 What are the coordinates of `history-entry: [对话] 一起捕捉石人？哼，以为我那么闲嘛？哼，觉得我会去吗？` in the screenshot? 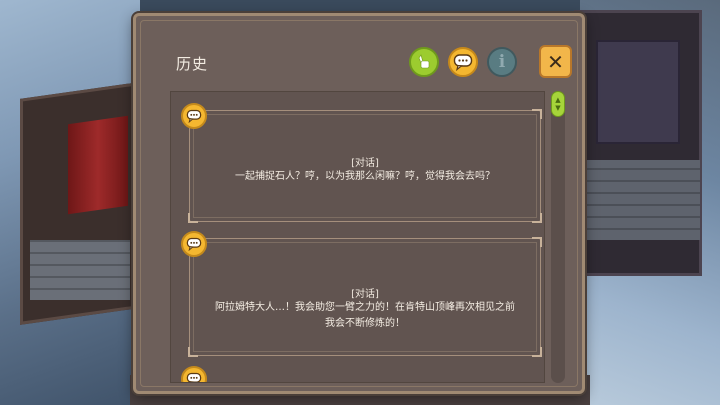 It's located at (365, 166).